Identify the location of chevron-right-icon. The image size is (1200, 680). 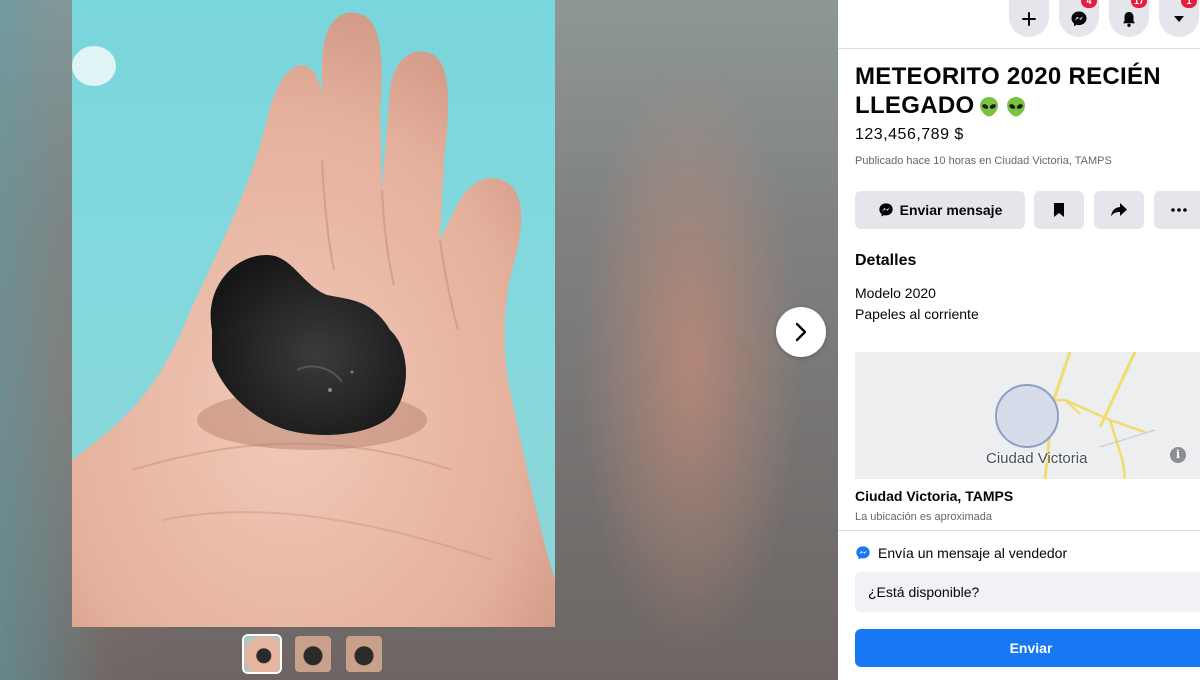
(801, 332).